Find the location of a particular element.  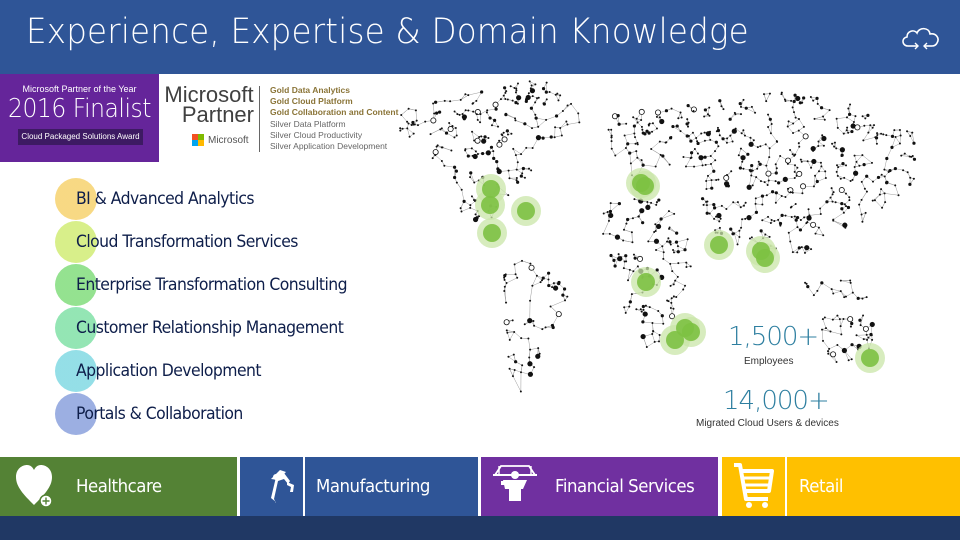

industry-label: Manufacturing is located at coordinates (373, 486).